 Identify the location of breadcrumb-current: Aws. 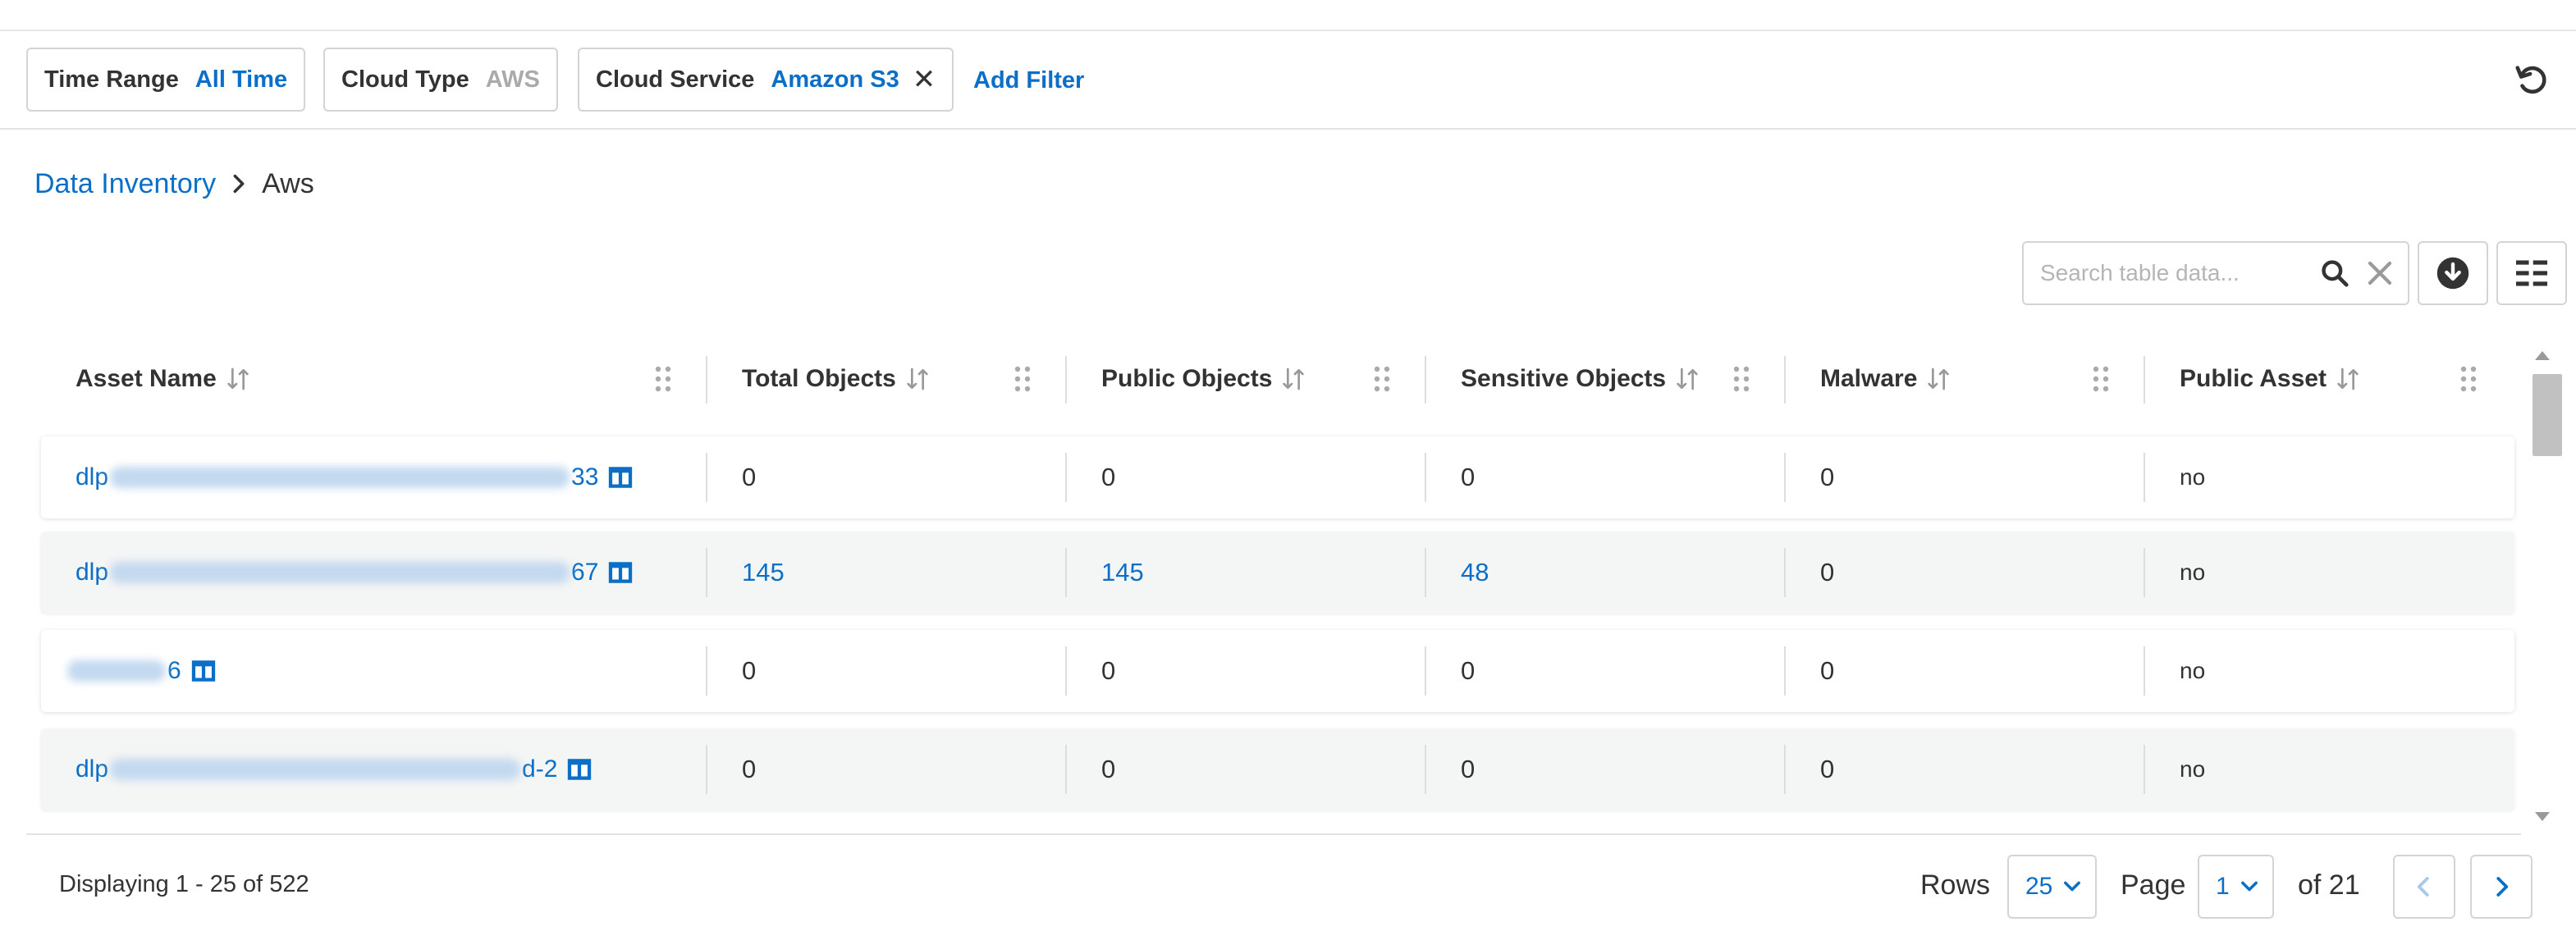
(288, 183).